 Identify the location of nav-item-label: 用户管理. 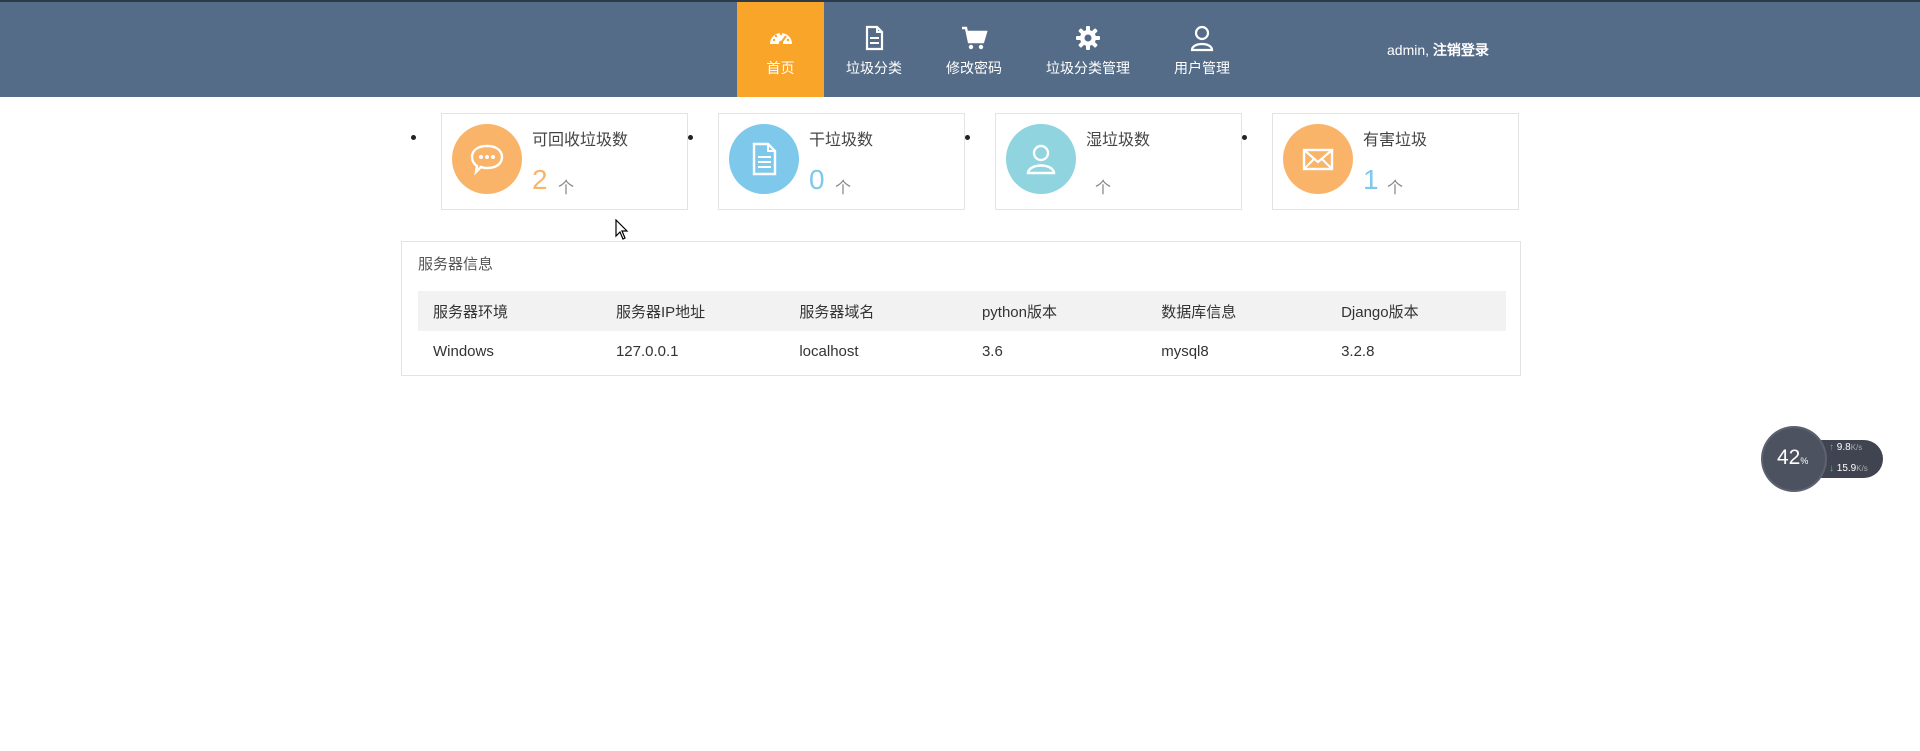
(1202, 67).